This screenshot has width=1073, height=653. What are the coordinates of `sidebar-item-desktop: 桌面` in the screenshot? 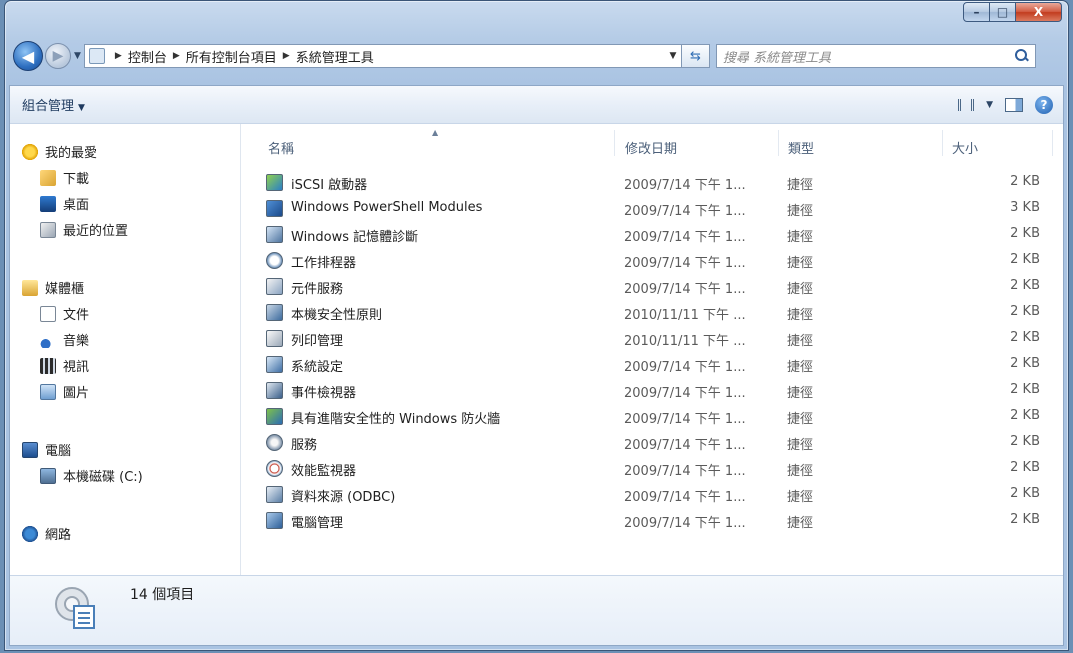 It's located at (64, 203).